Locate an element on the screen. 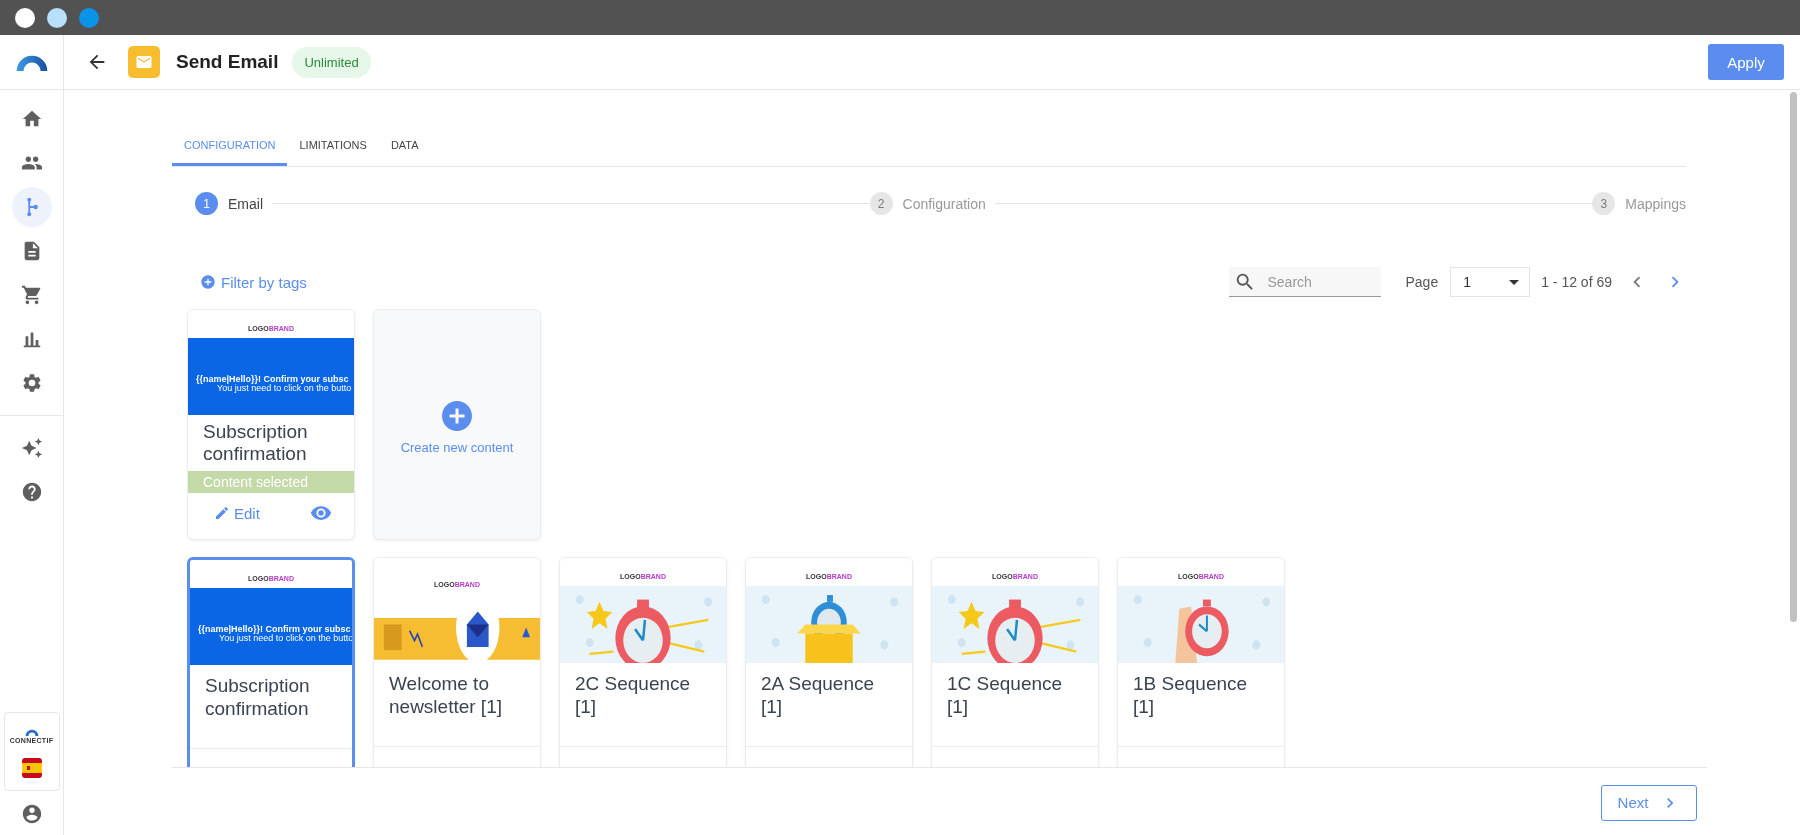  caret-icon is located at coordinates (1514, 282).